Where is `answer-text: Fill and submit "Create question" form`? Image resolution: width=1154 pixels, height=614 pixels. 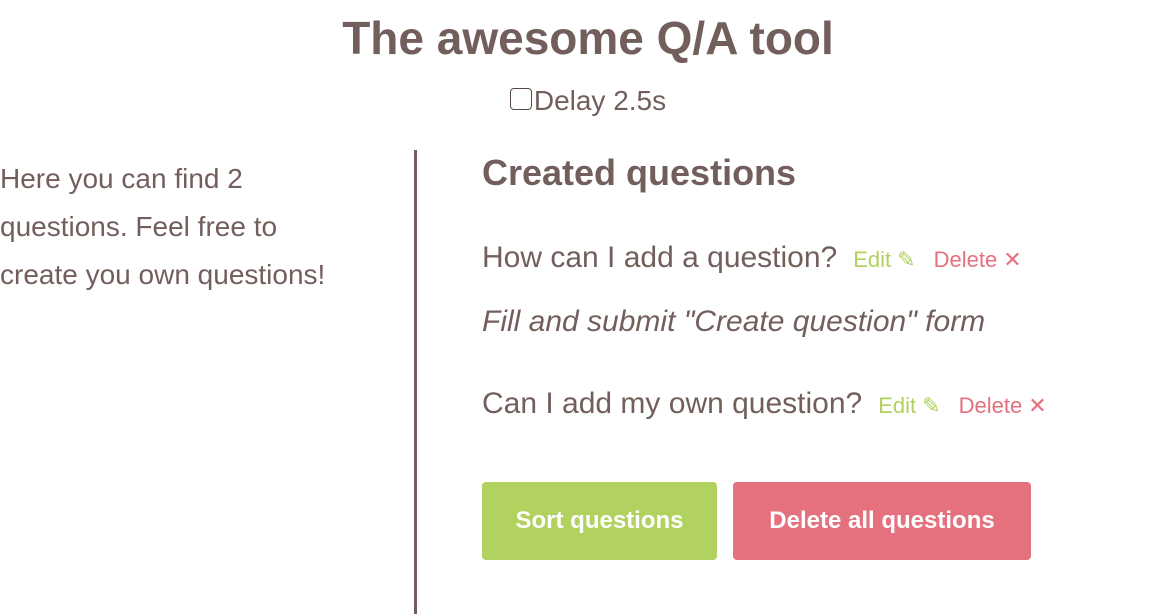 answer-text: Fill and submit "Create question" form is located at coordinates (734, 321).